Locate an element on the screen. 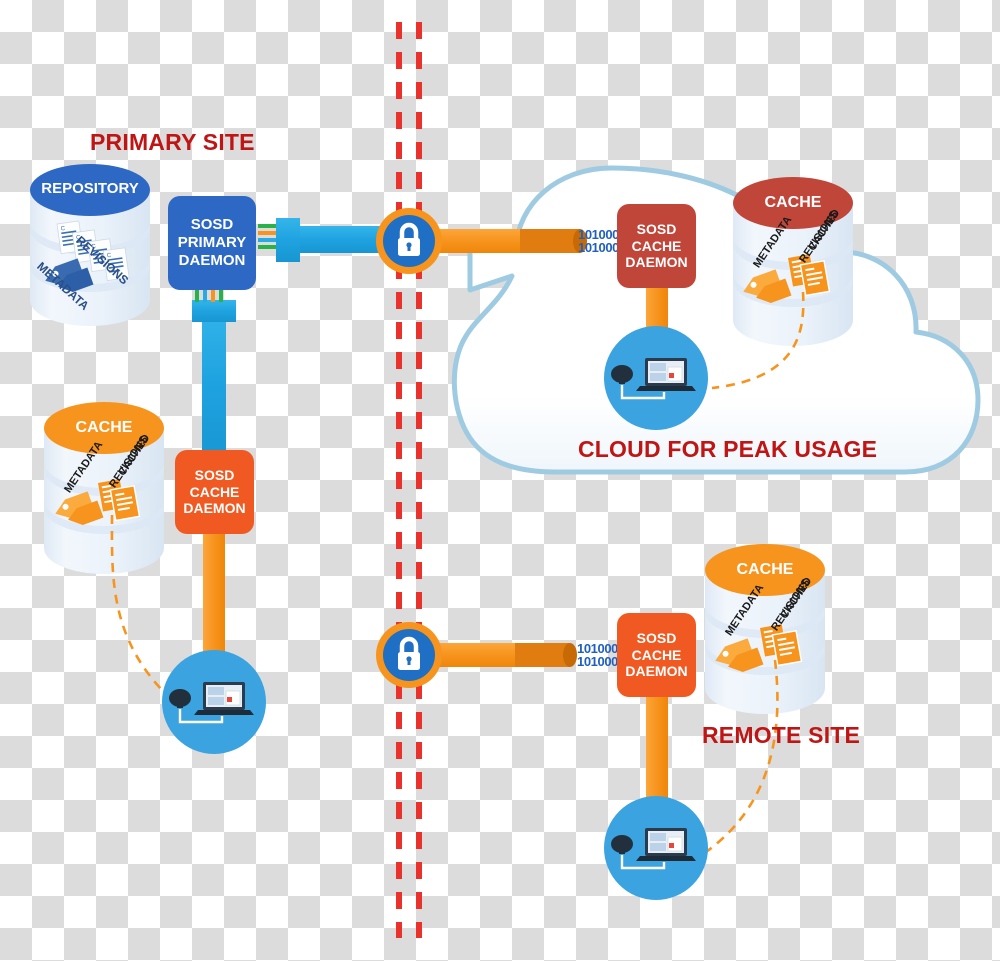 The width and height of the screenshot is (1000, 961). client-workstation-primary is located at coordinates (214, 702).